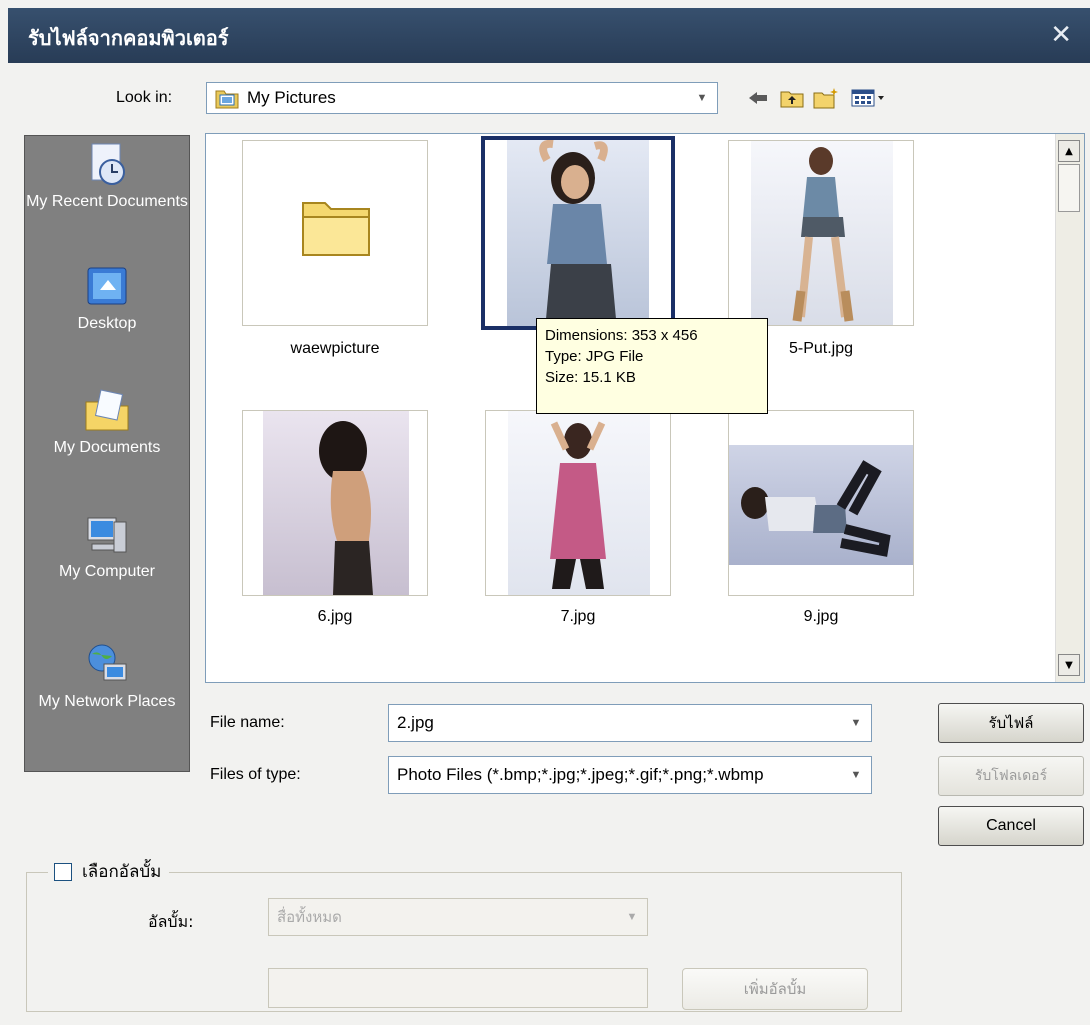  I want to click on look-in-label: Look in:, so click(144, 97).